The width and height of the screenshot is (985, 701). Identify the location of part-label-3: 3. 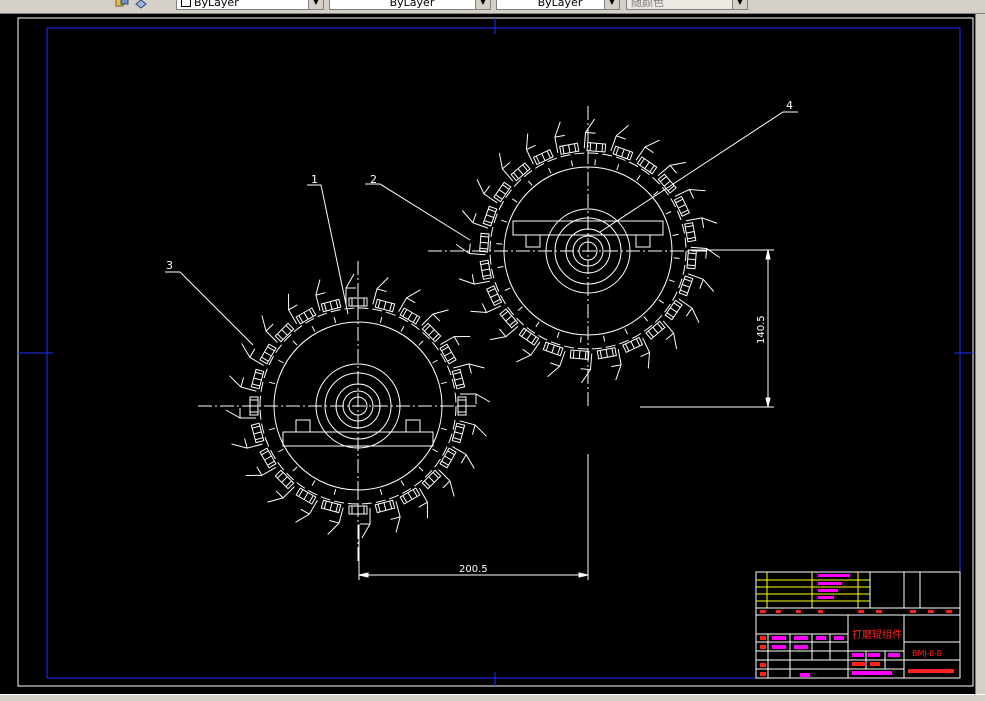
(169, 265).